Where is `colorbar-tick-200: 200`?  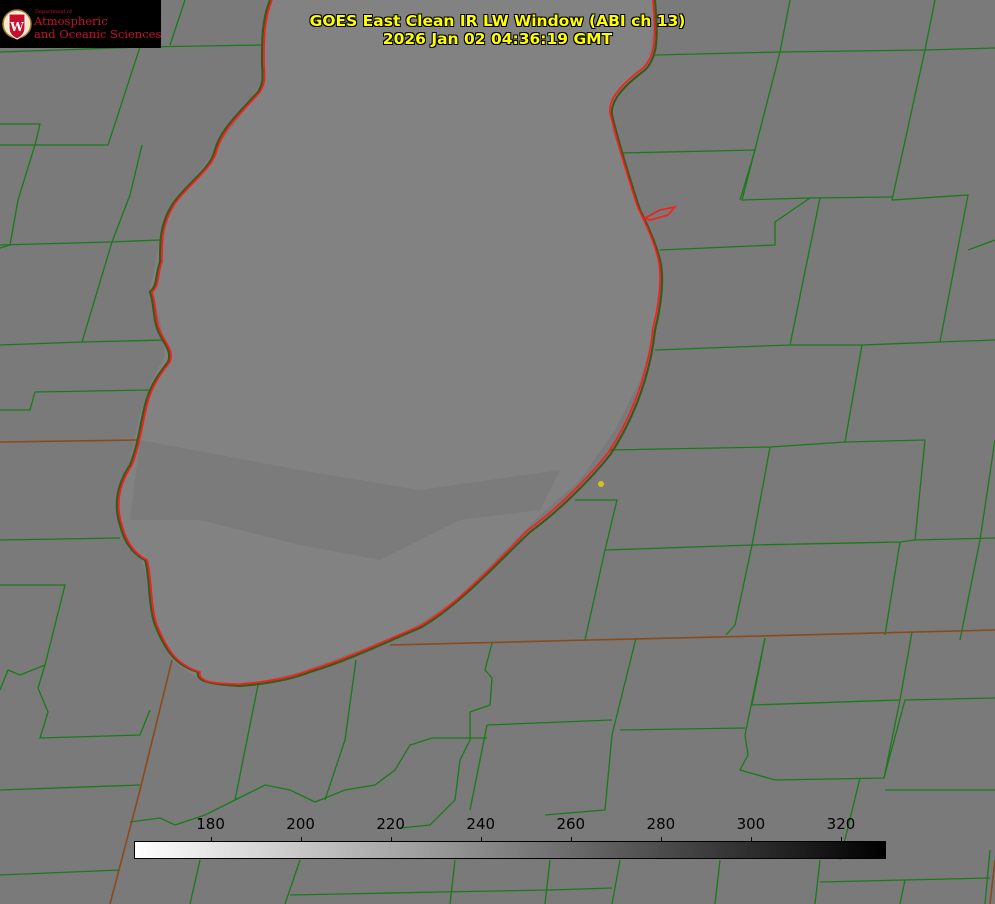
colorbar-tick-200: 200 is located at coordinates (300, 824).